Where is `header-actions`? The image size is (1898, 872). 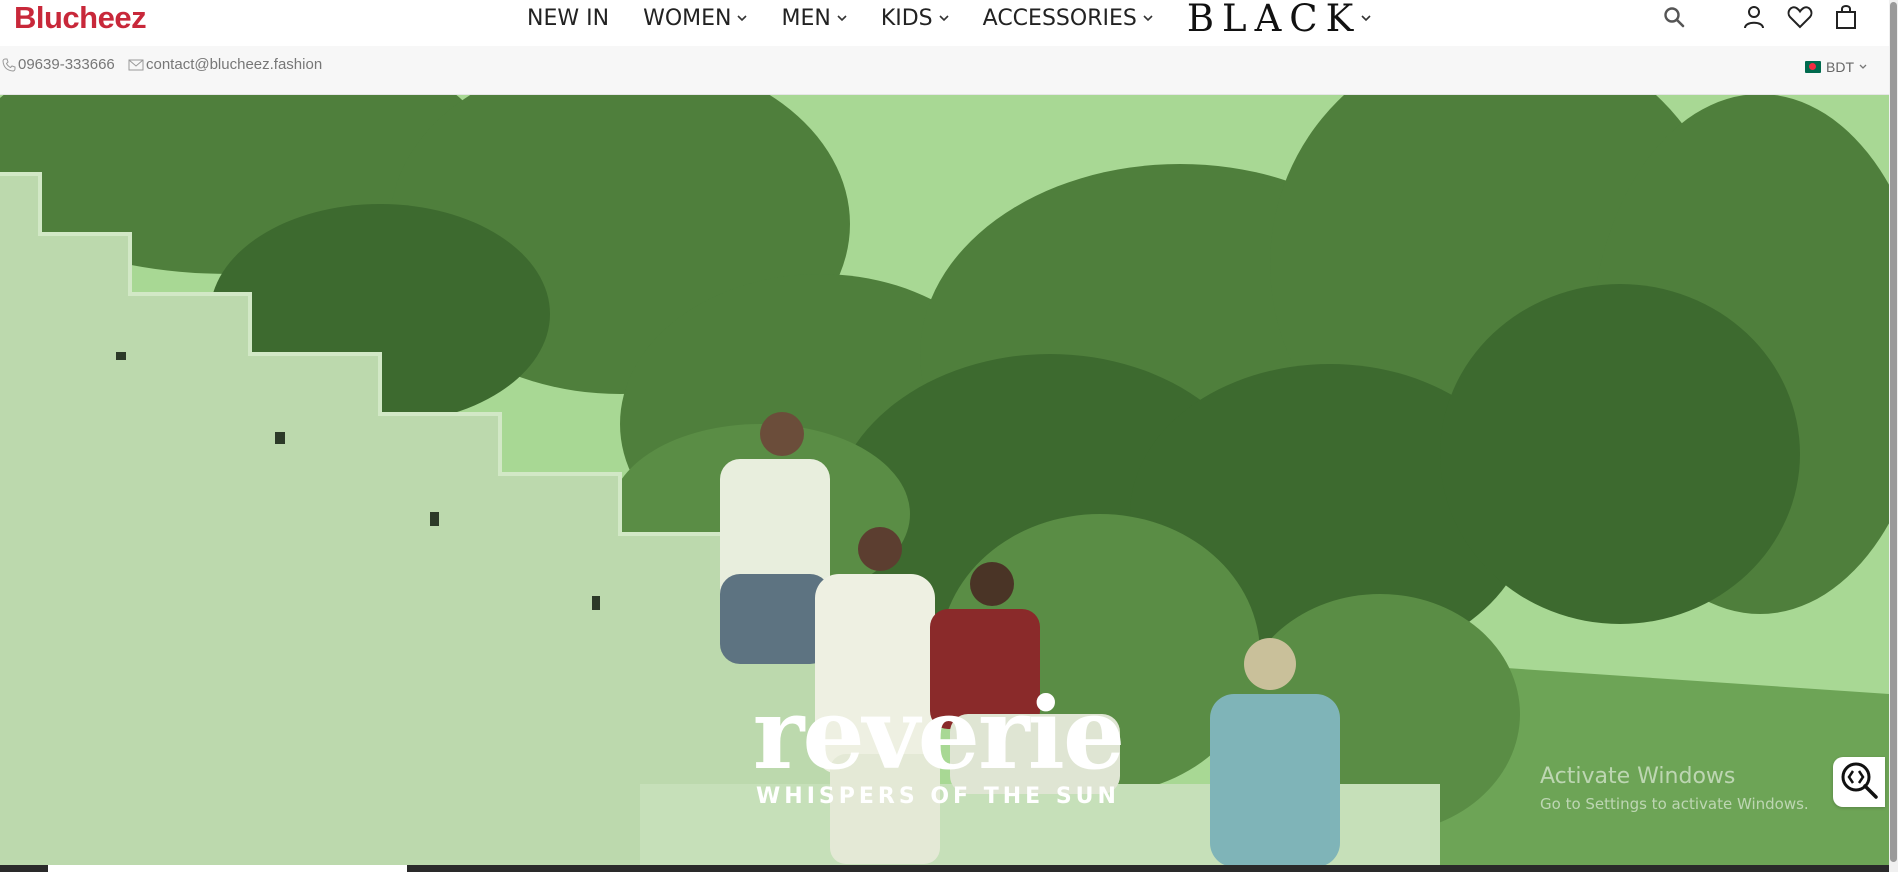 header-actions is located at coordinates (1760, 17).